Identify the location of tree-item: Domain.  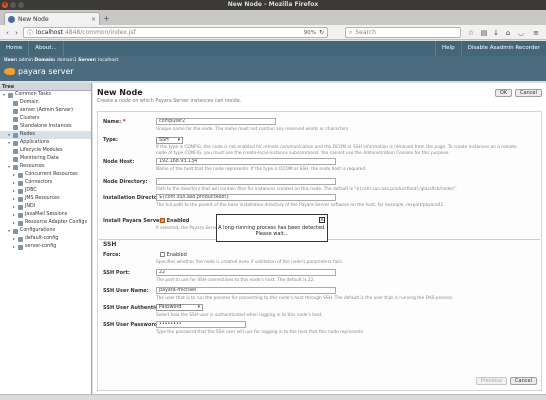
(45, 103).